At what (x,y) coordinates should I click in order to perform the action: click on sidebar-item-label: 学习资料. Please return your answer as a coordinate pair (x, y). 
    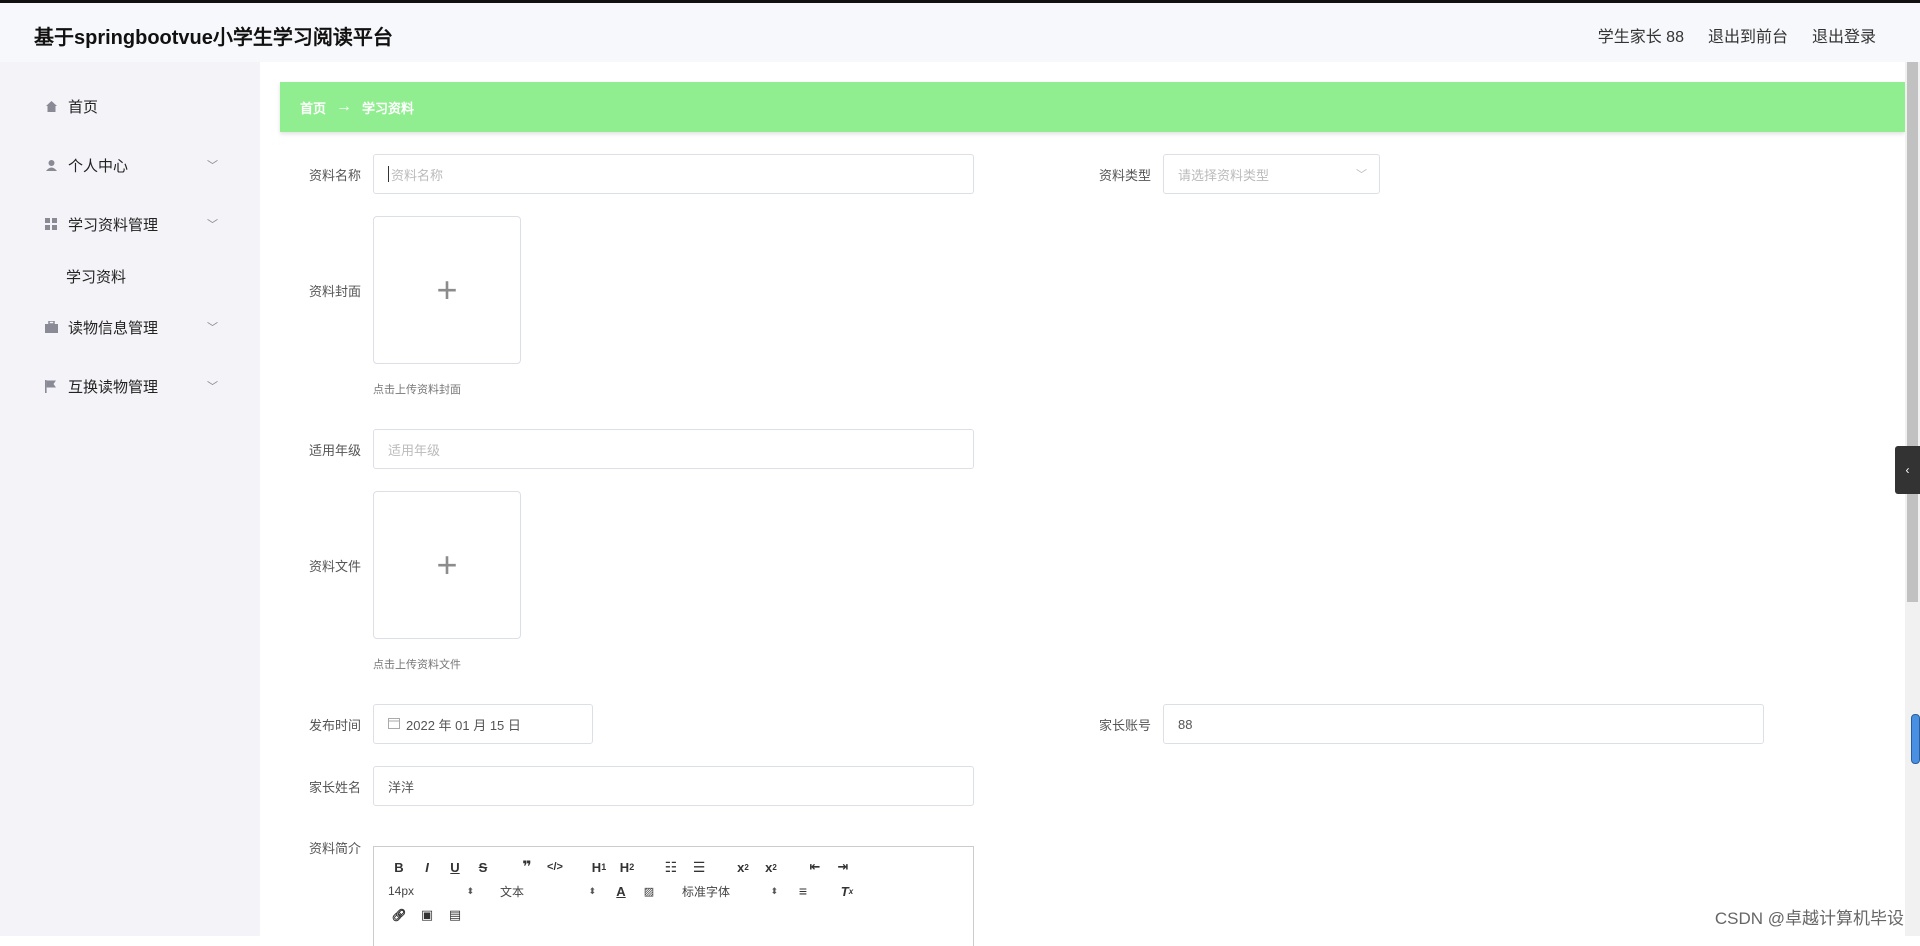
    Looking at the image, I should click on (96, 277).